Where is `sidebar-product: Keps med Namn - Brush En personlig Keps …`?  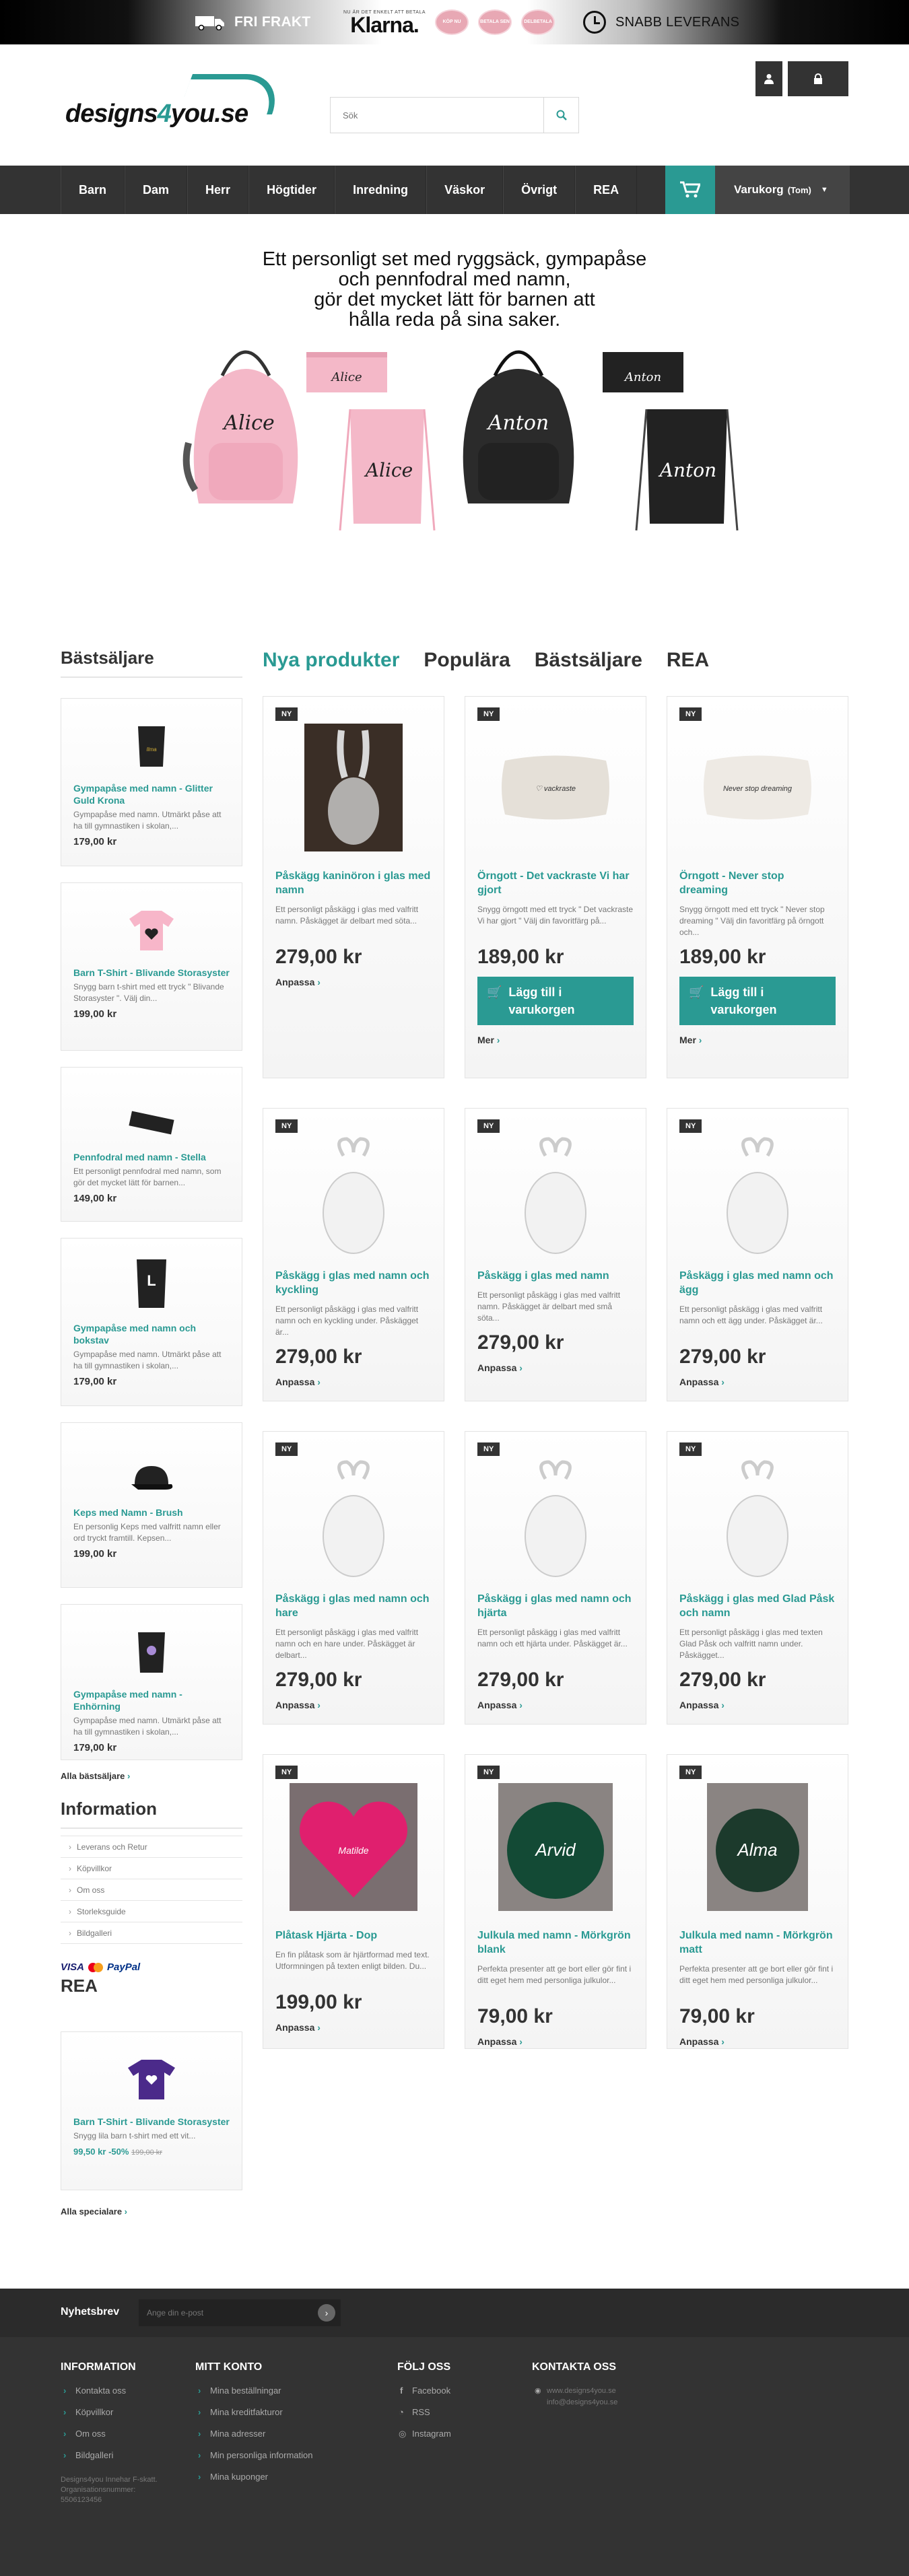 sidebar-product: Keps med Namn - Brush En personlig Keps … is located at coordinates (151, 1505).